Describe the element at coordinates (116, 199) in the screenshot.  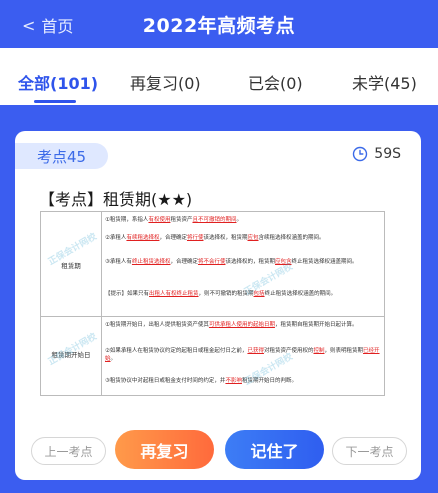
I see `exam-point-title: 【考点】租赁期(★★)` at that location.